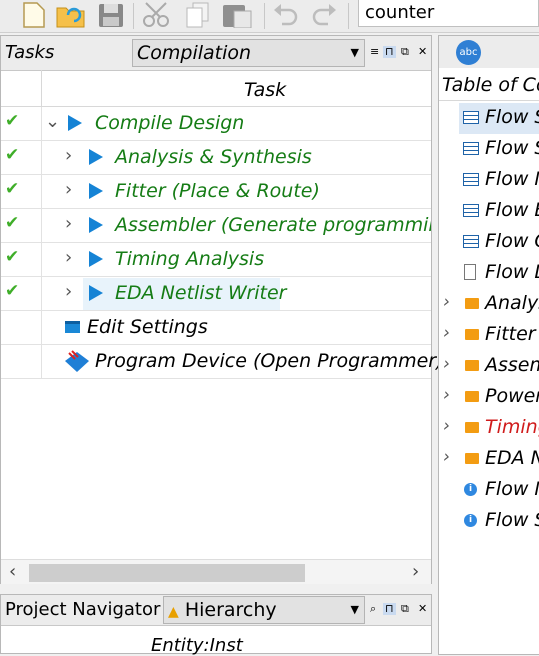 The width and height of the screenshot is (539, 656). I want to click on toc-item-flow-settings: Flow S, so click(489, 149).